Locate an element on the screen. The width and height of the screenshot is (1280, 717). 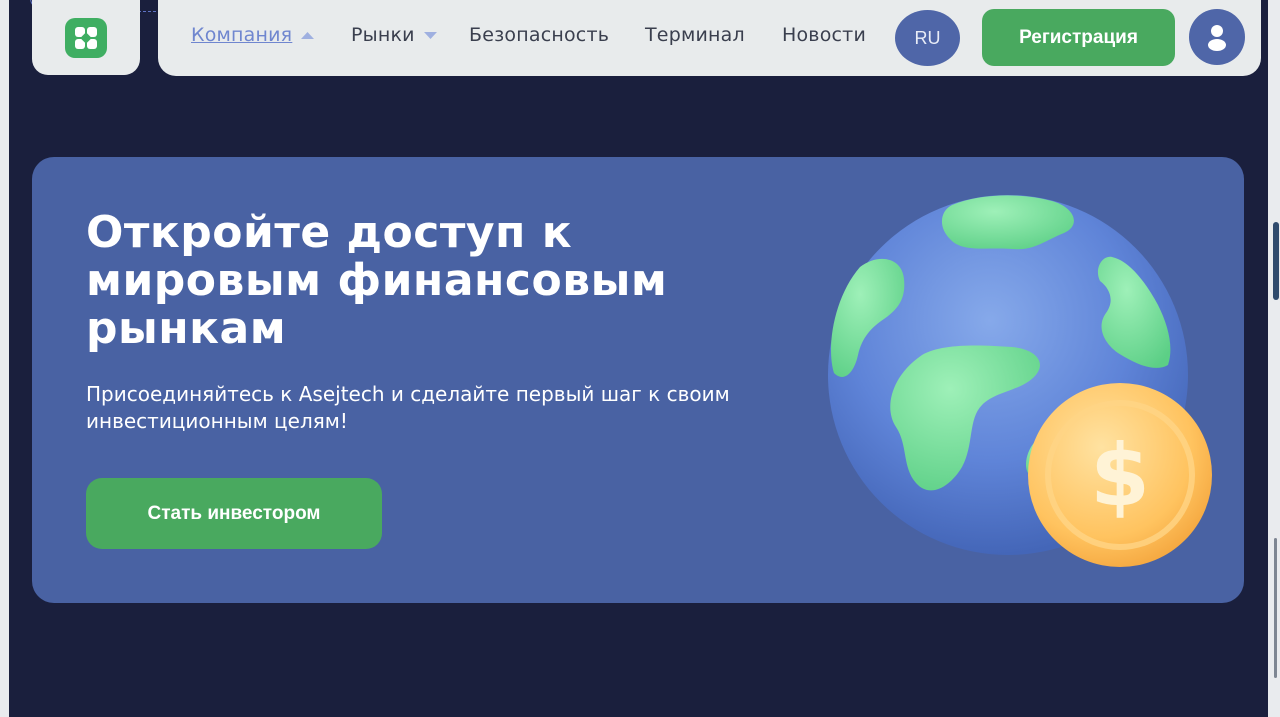
clover-logo-icon is located at coordinates (86, 37).